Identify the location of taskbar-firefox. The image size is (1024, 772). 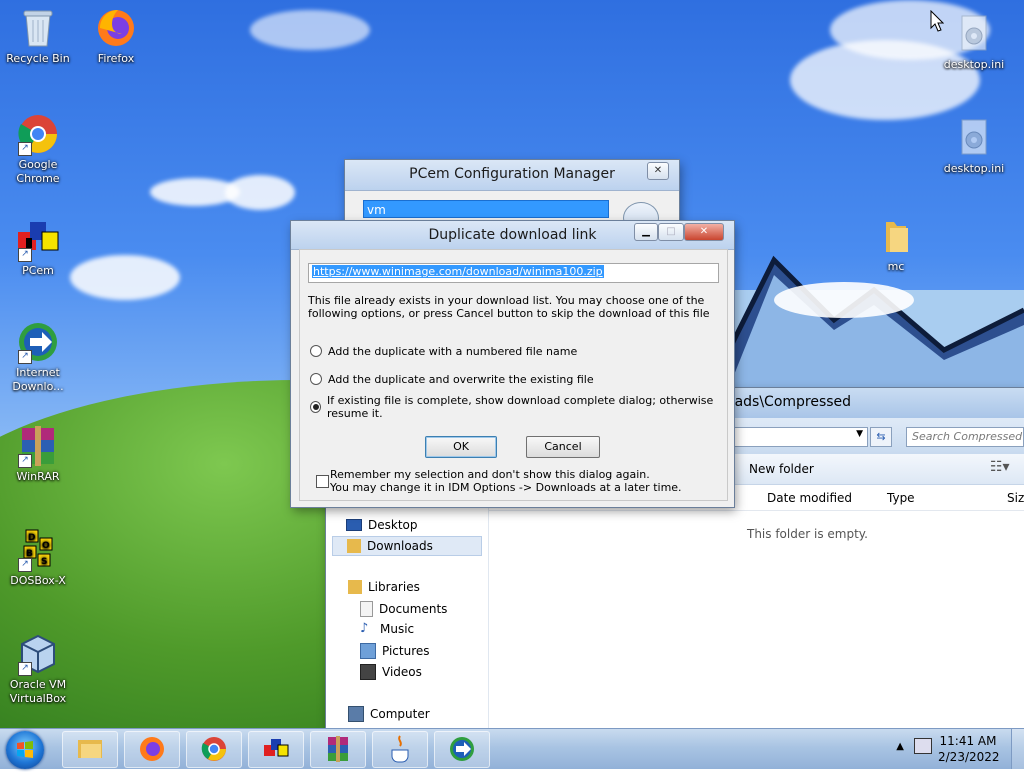
(152, 749).